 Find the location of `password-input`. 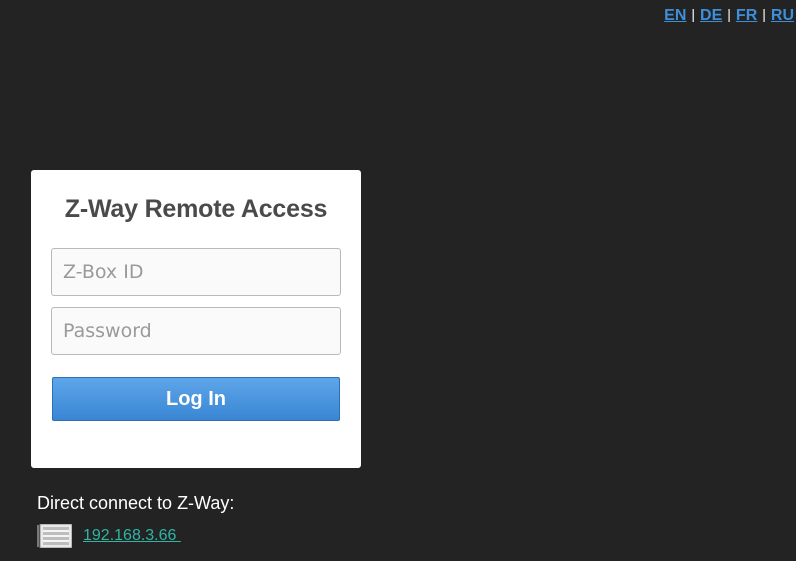

password-input is located at coordinates (196, 331).